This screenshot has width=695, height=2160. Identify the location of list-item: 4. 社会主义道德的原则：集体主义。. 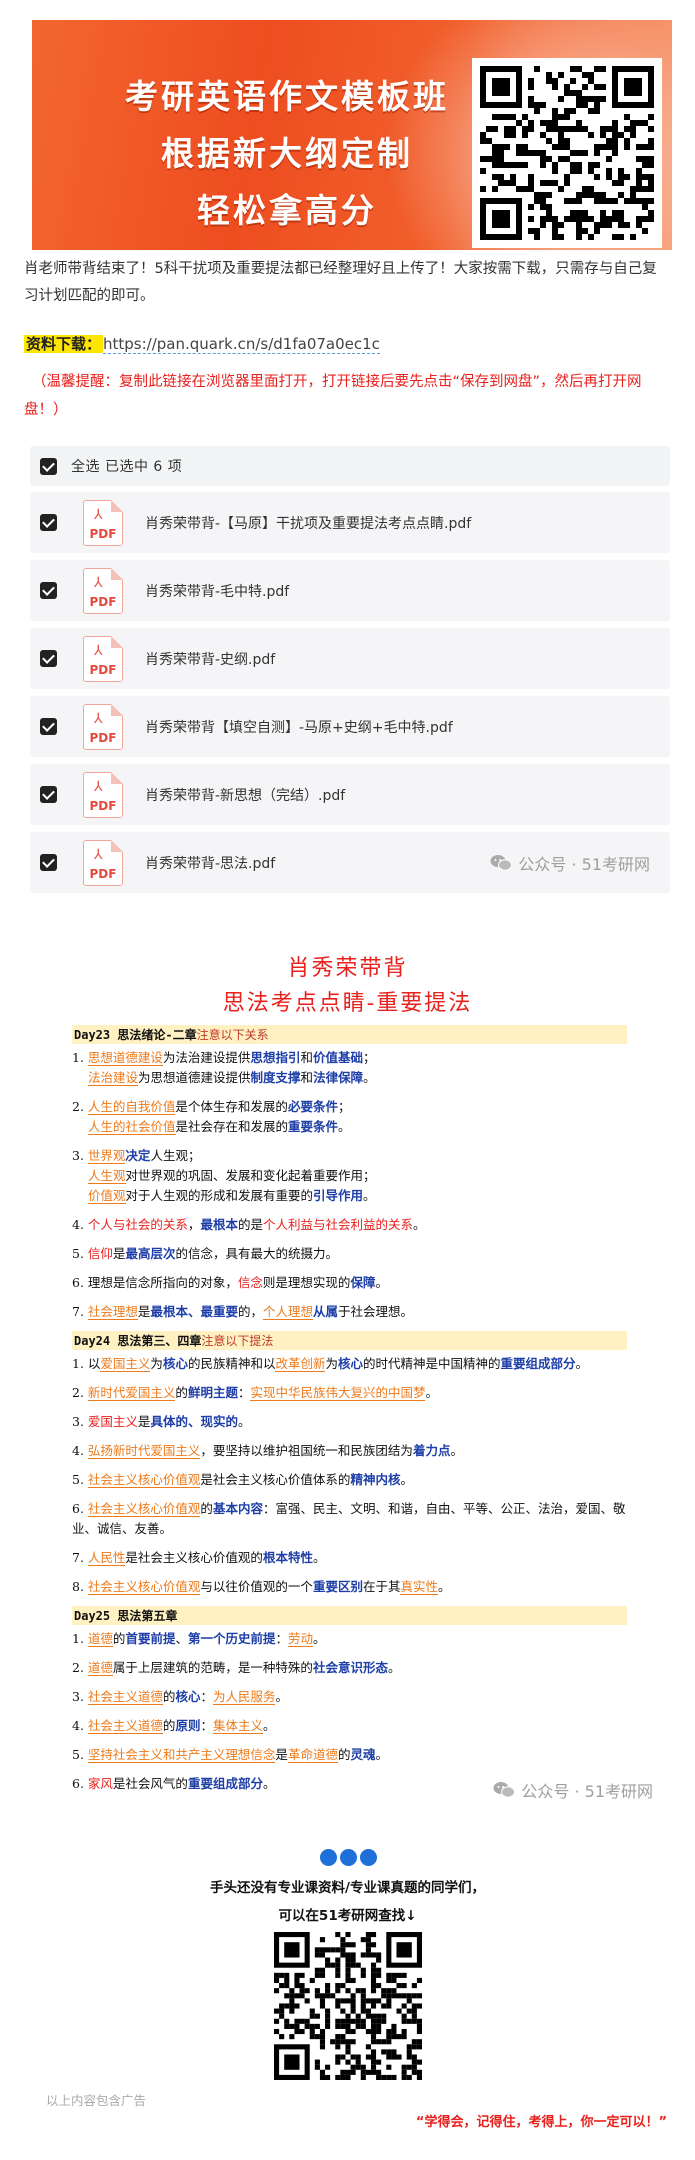
(174, 1726).